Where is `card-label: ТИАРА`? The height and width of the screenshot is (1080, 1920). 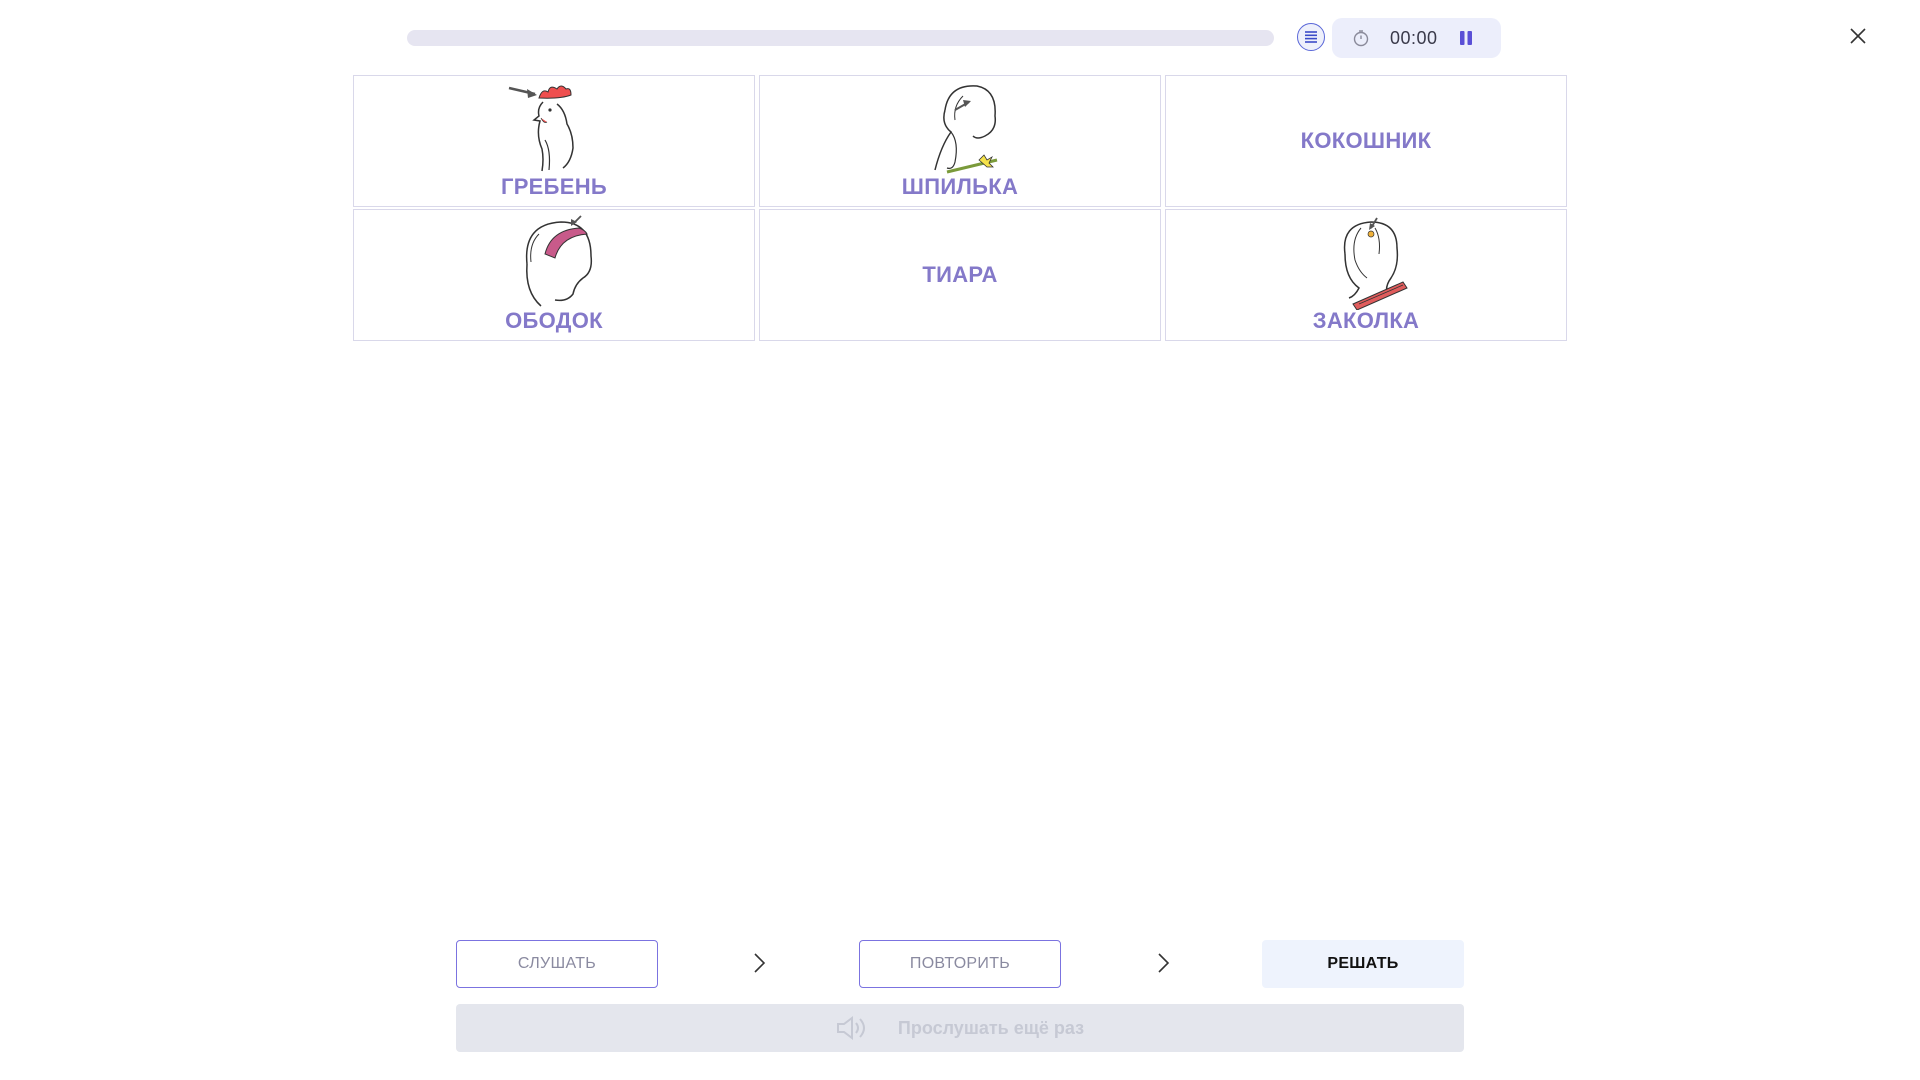 card-label: ТИАРА is located at coordinates (960, 274).